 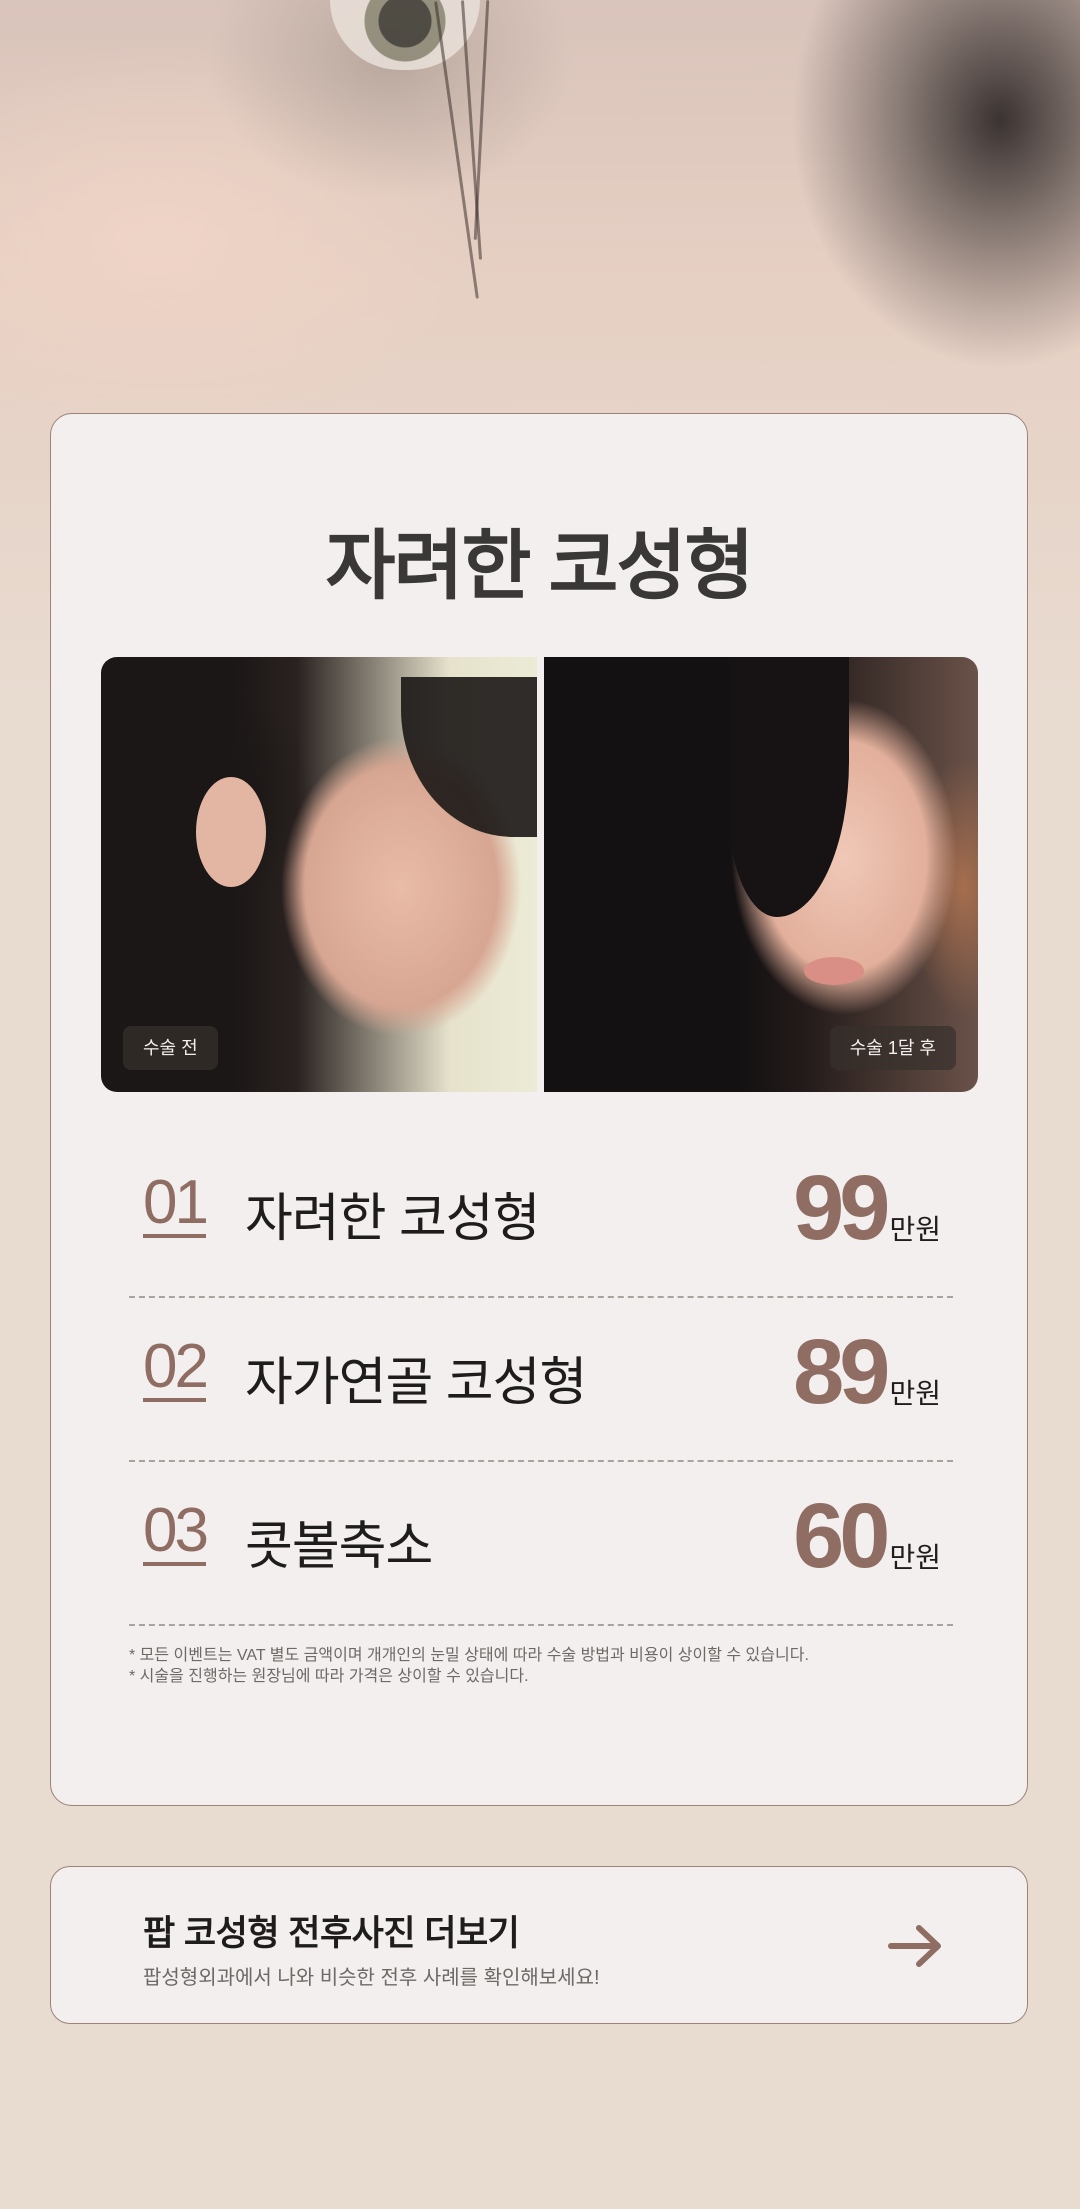 What do you see at coordinates (329, 1676) in the screenshot?
I see `disclaimer-line: * 시술을 진행하는 원장님에 따라 가격은 상이할 수 있습니다.` at bounding box center [329, 1676].